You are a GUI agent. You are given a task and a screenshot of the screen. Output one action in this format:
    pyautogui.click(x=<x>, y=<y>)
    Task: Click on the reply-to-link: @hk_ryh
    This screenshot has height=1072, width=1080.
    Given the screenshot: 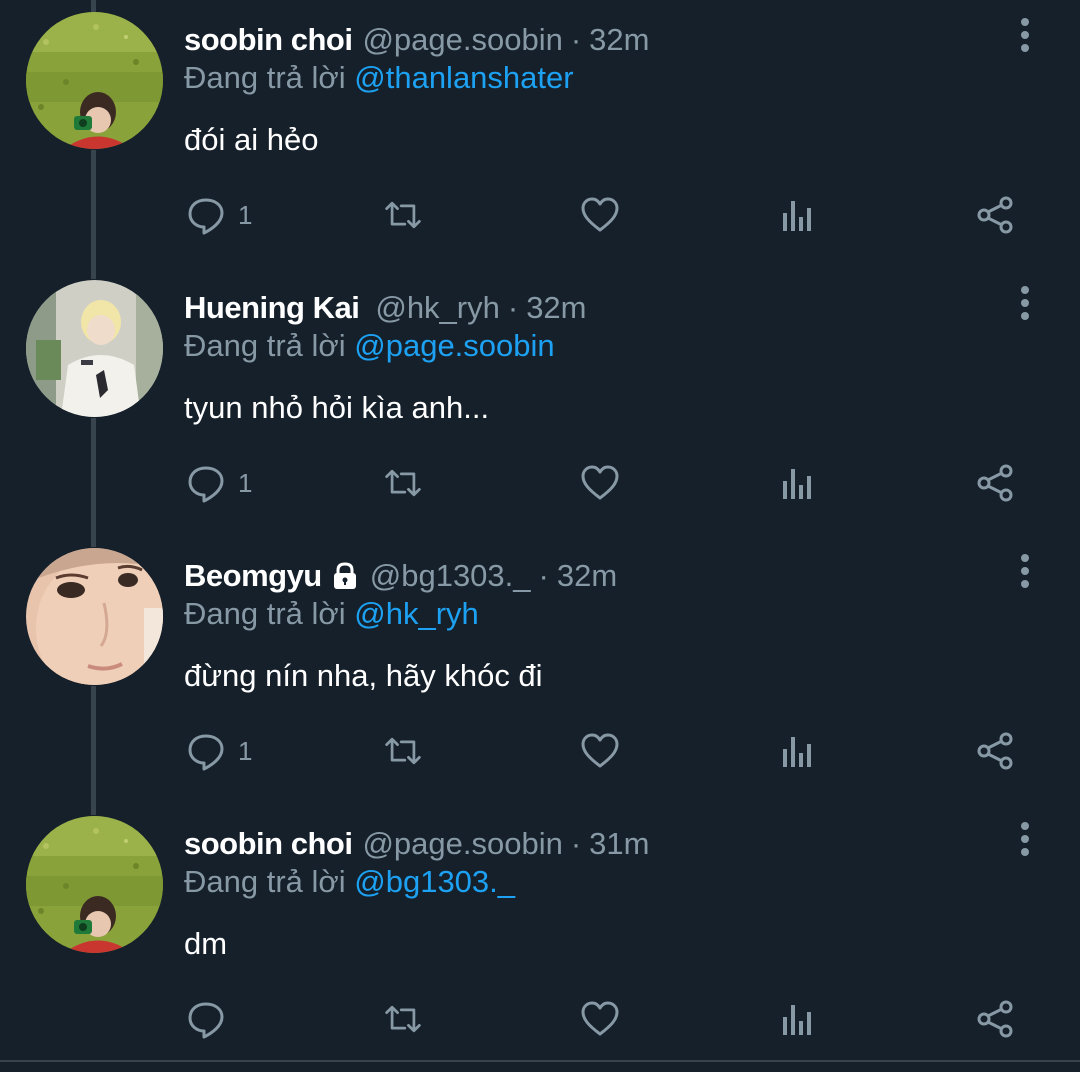 What is the action you would take?
    pyautogui.click(x=416, y=613)
    